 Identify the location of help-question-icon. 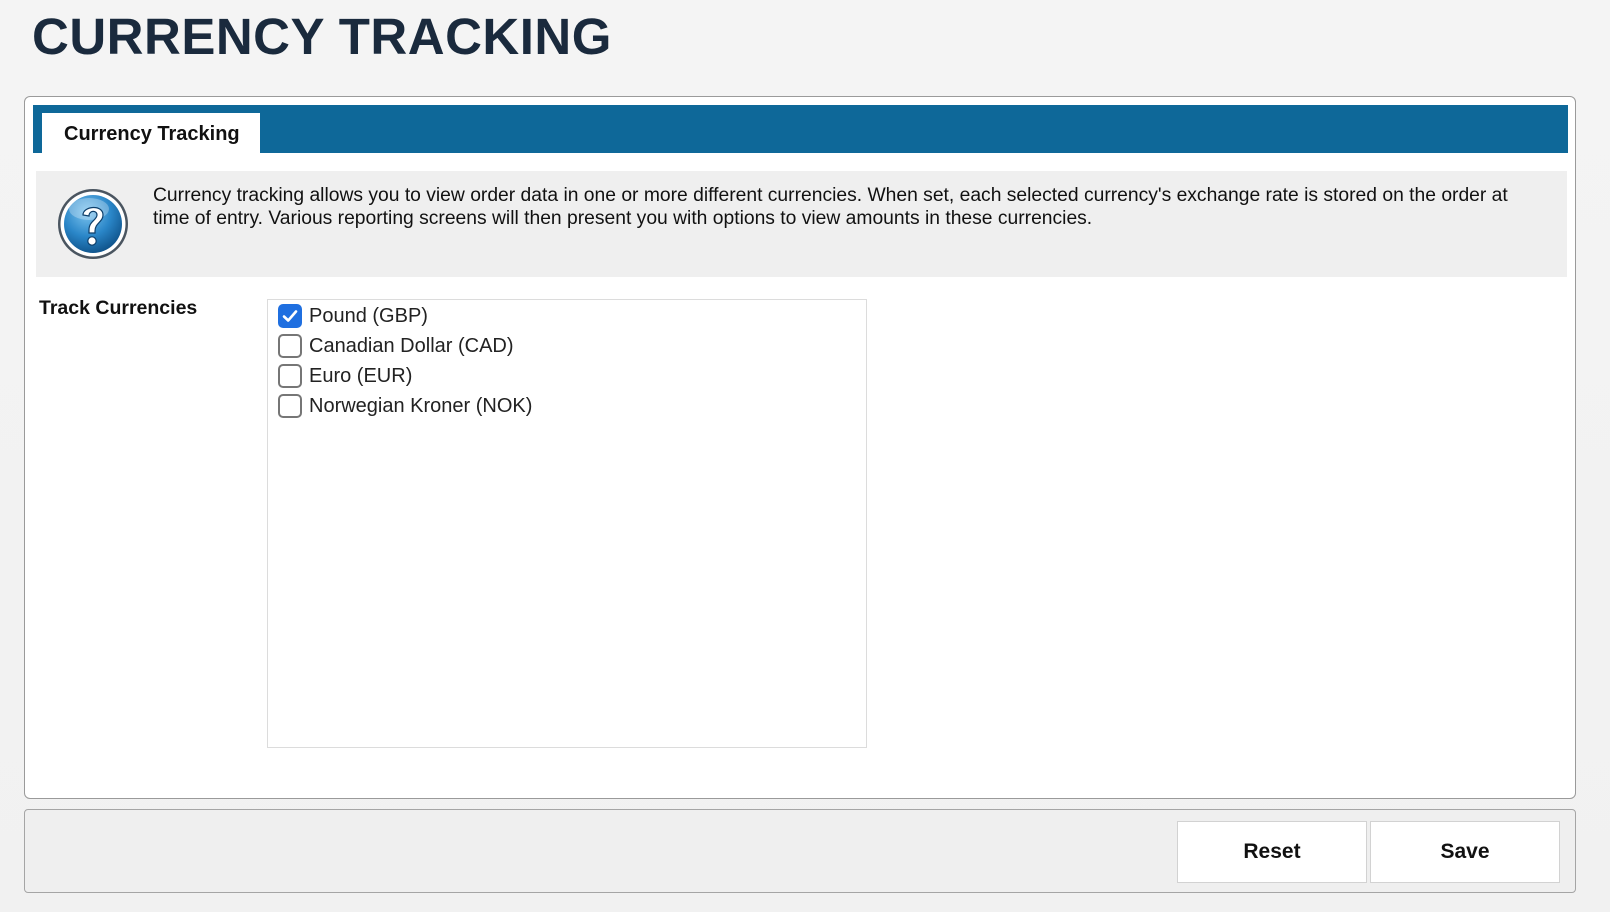
(93, 224).